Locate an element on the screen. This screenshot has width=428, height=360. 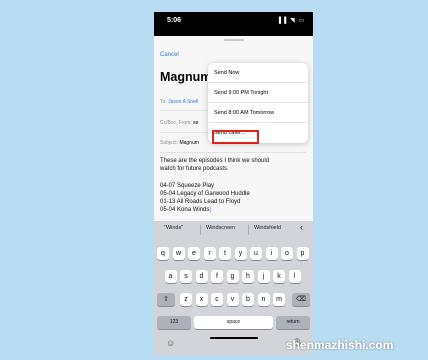
signal-wifi-battery-icon: ▐▐ ◥ ▭ is located at coordinates (290, 21).